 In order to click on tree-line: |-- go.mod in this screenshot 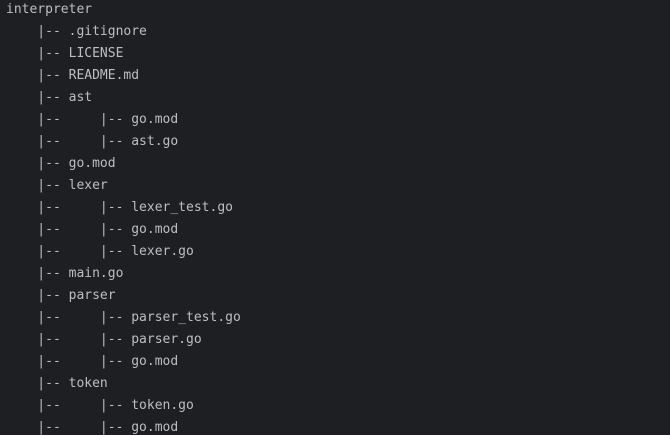, I will do `click(61, 163)`.